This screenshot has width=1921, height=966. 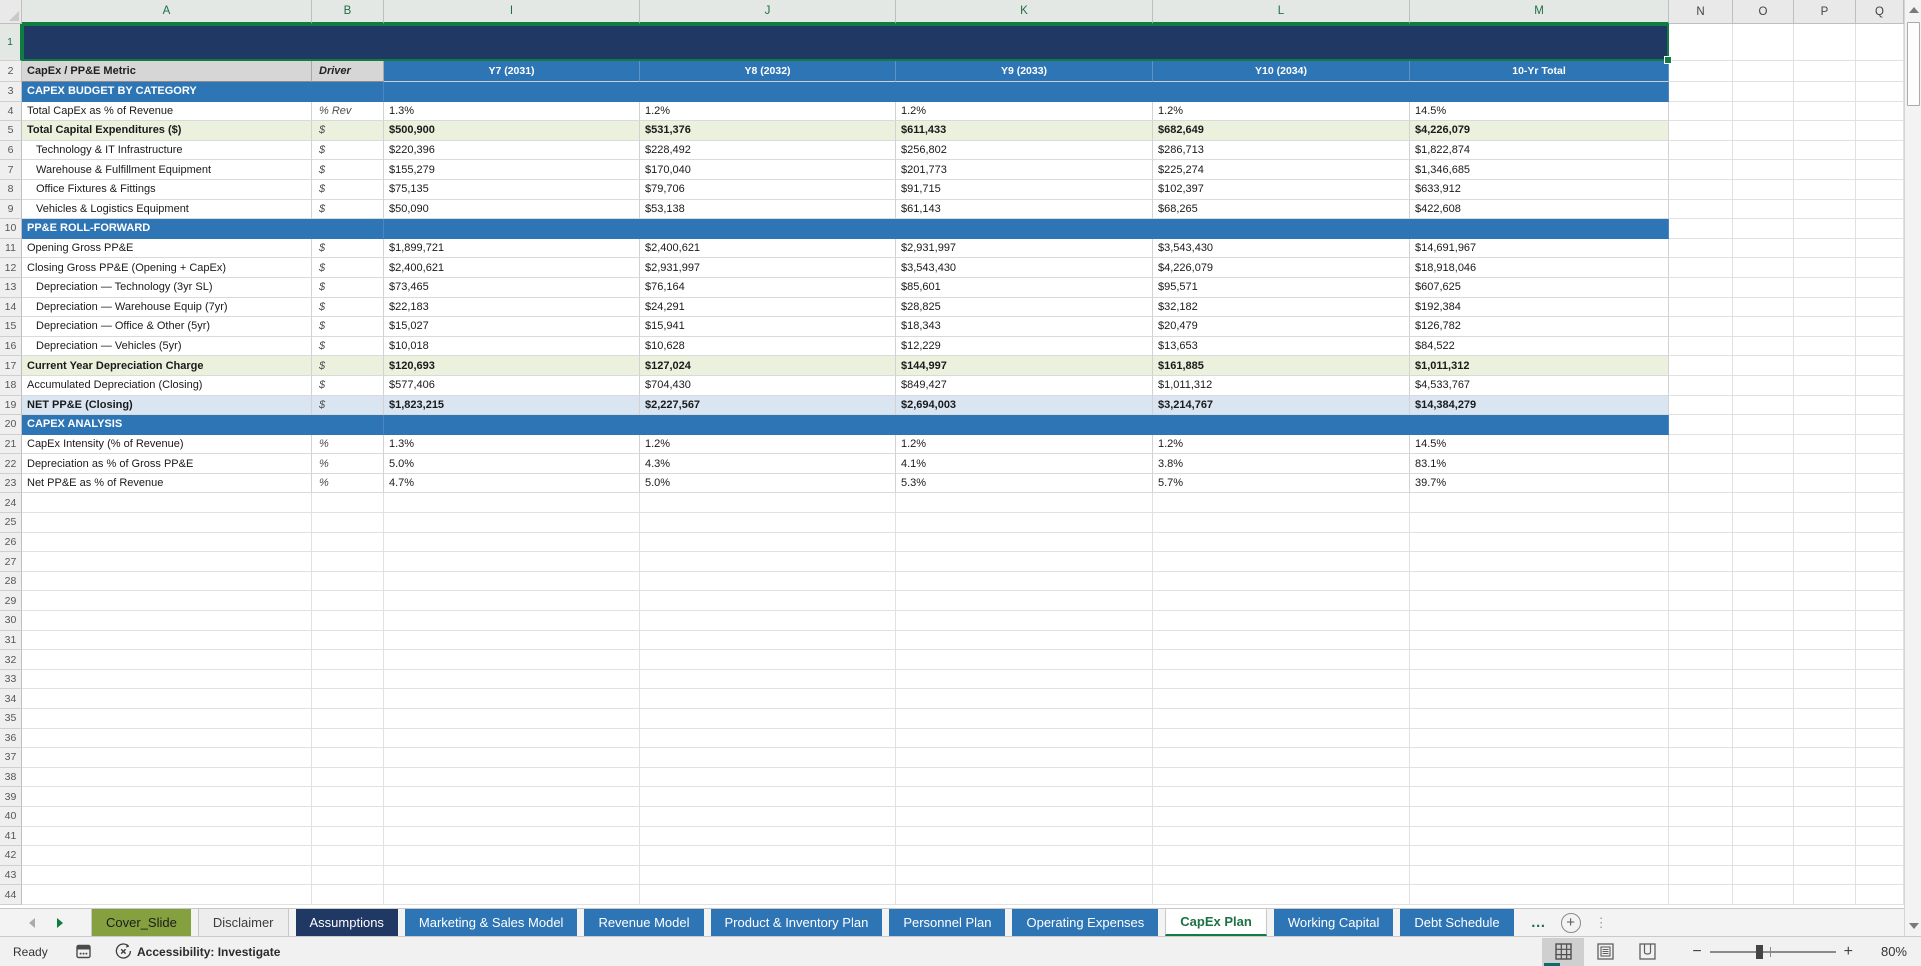 What do you see at coordinates (512, 562) in the screenshot?
I see `cell-I27` at bounding box center [512, 562].